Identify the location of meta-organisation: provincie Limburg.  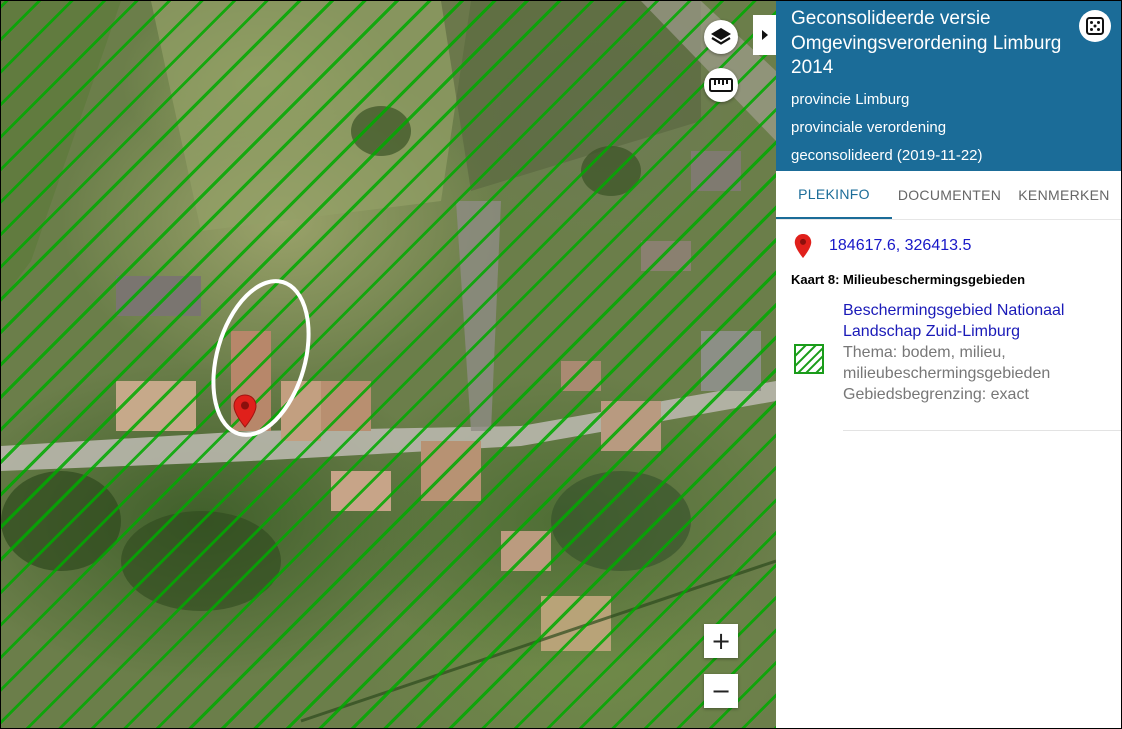
(850, 99).